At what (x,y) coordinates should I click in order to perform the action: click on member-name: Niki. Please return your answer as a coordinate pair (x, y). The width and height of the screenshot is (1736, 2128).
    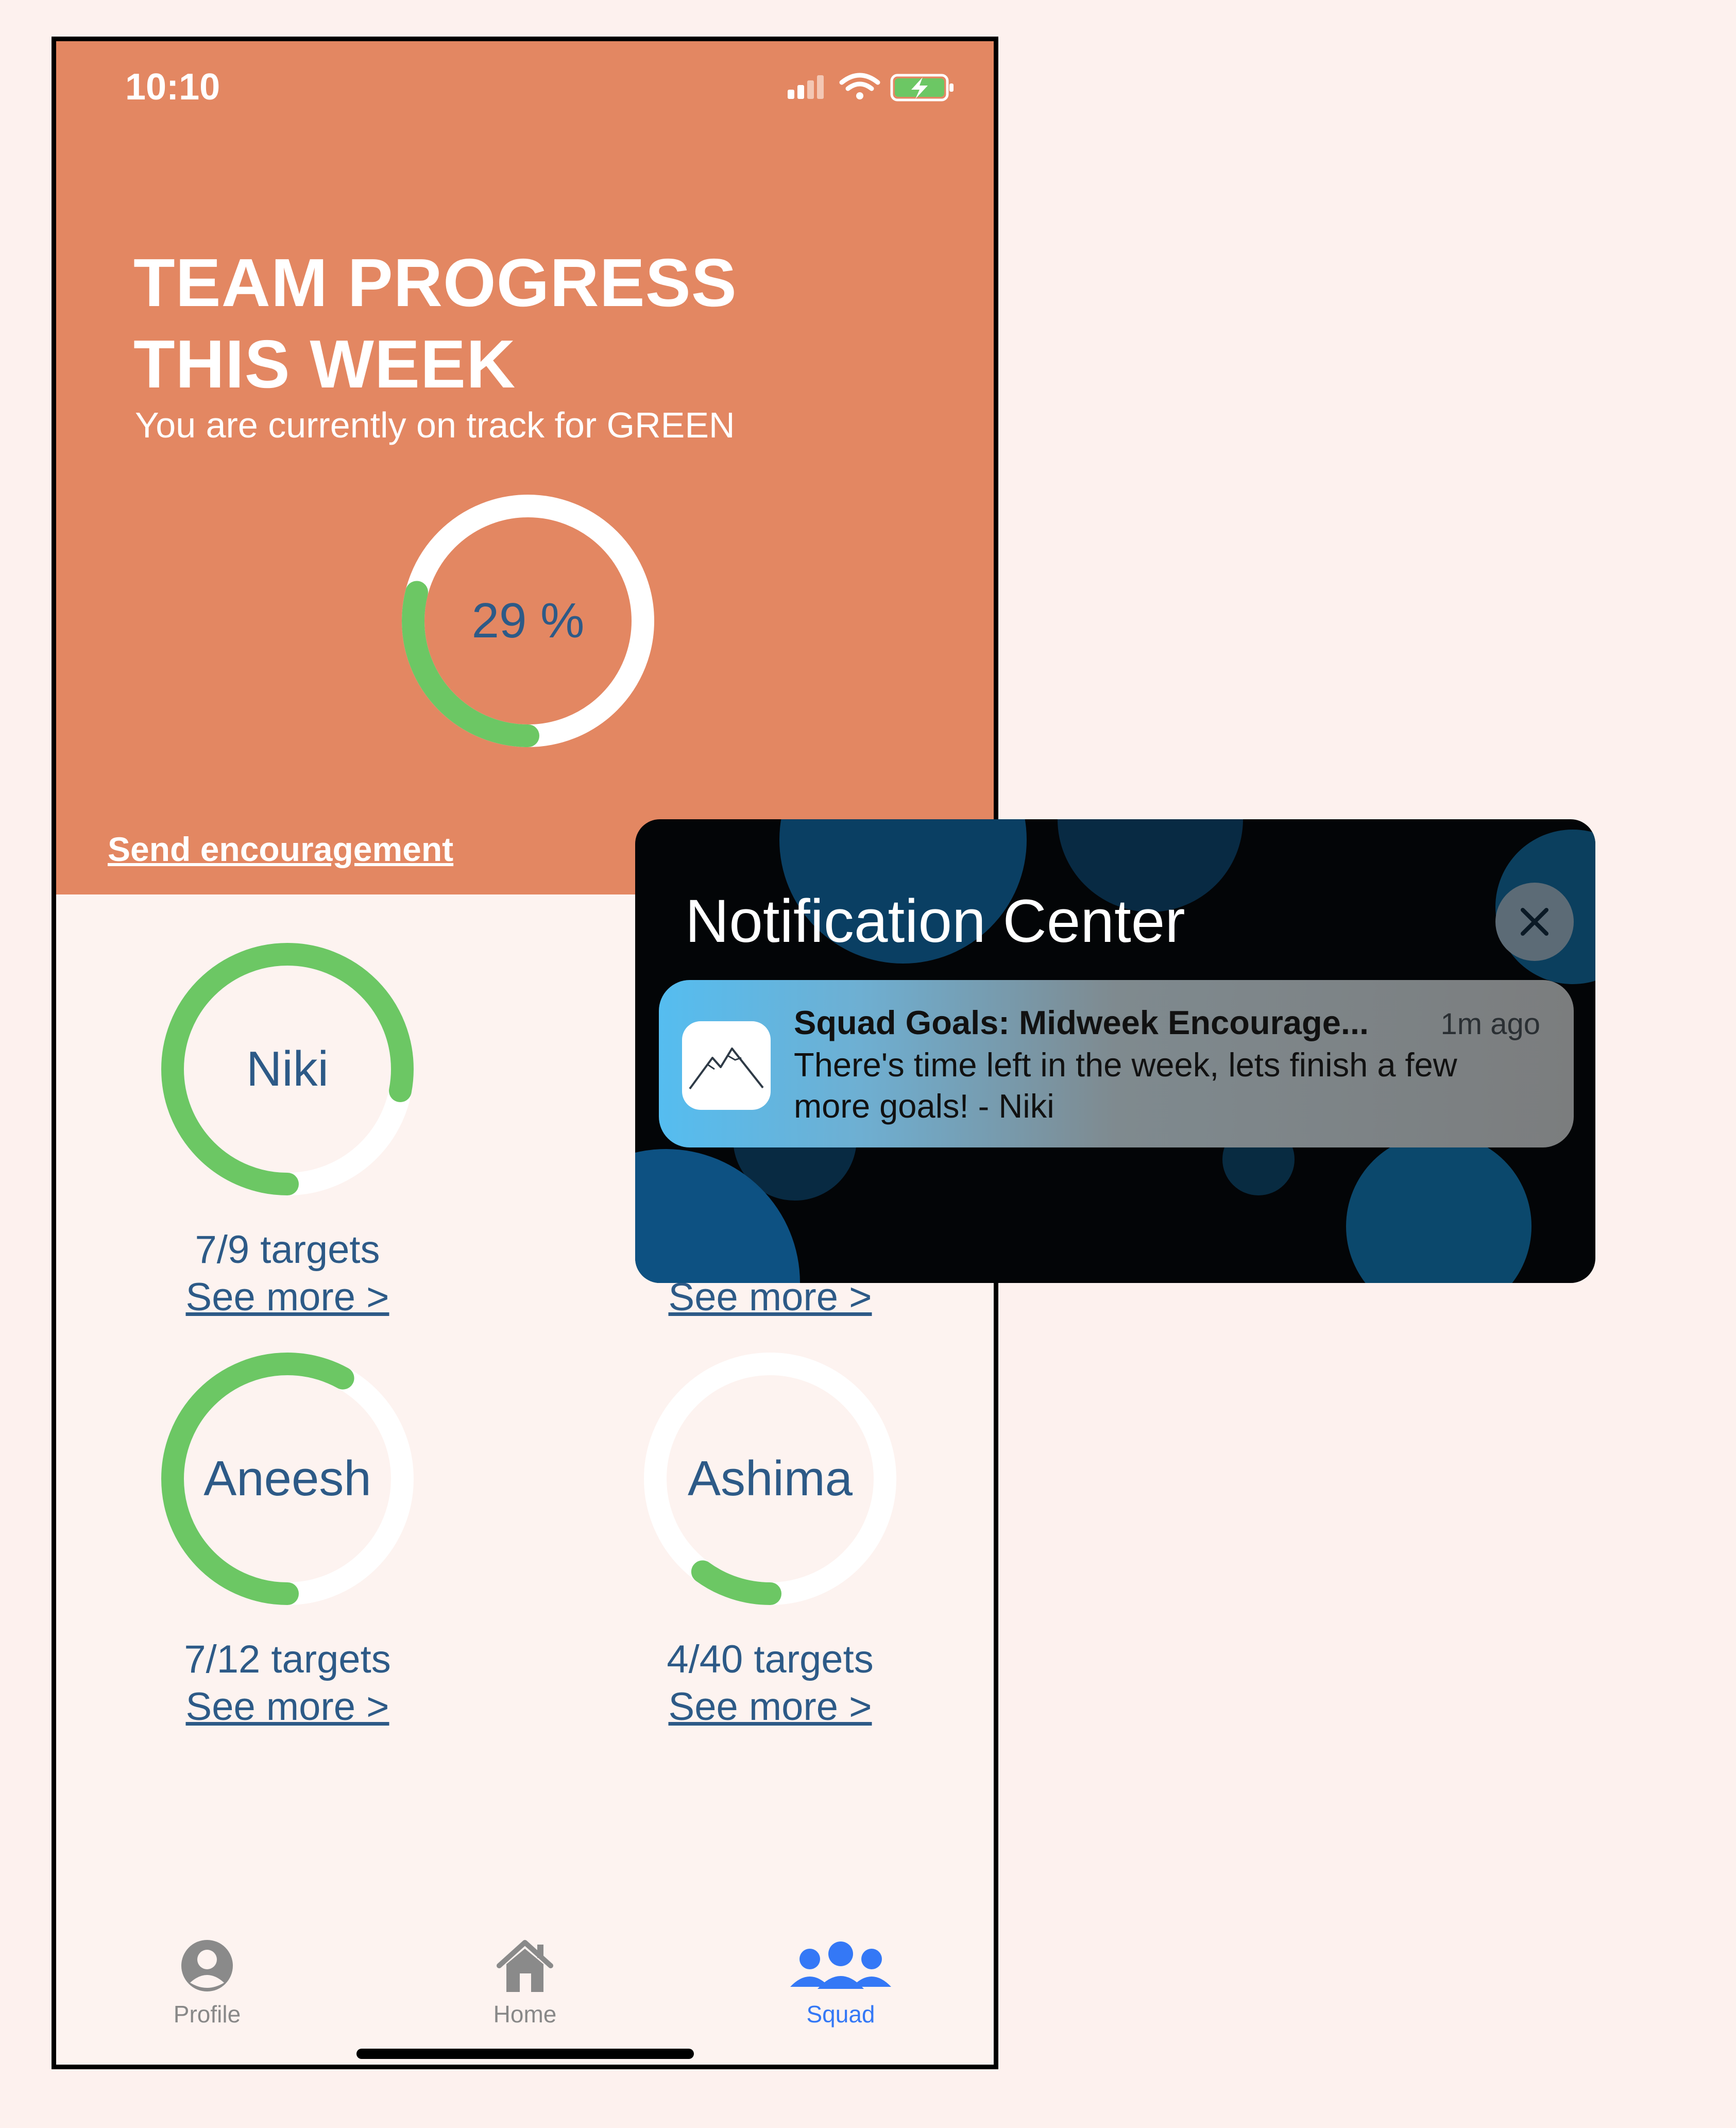
    Looking at the image, I should click on (287, 1068).